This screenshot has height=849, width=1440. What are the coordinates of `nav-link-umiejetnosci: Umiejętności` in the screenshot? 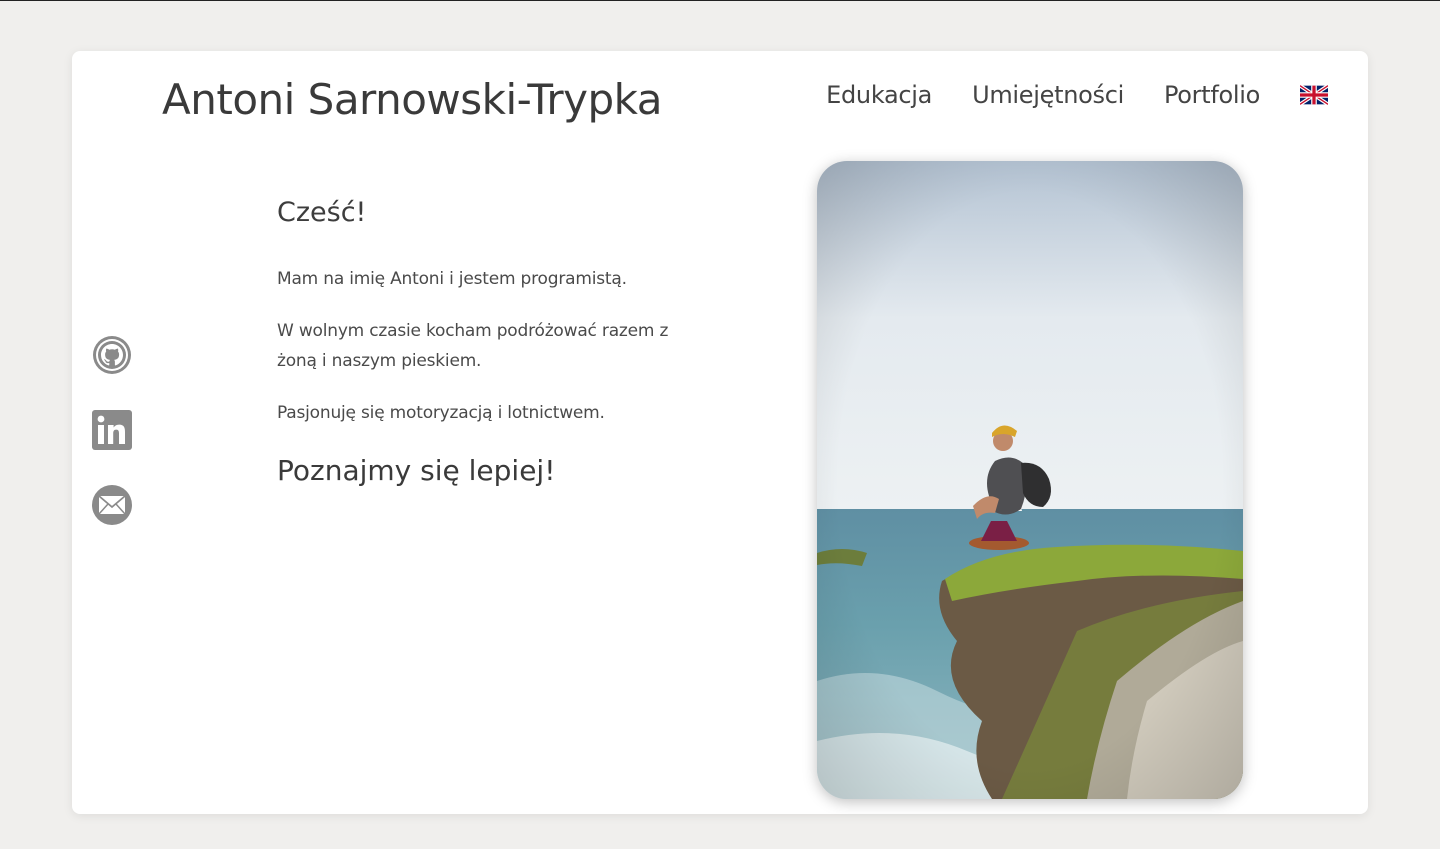 It's located at (1048, 95).